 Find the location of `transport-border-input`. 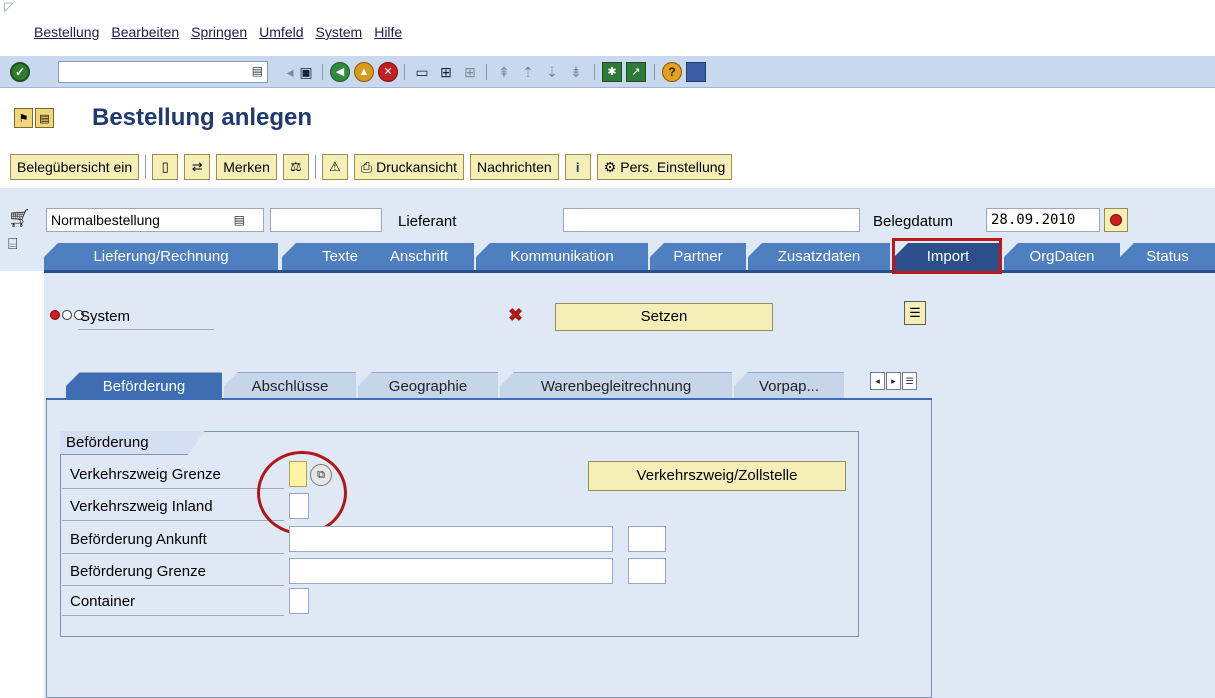

transport-border-input is located at coordinates (451, 571).